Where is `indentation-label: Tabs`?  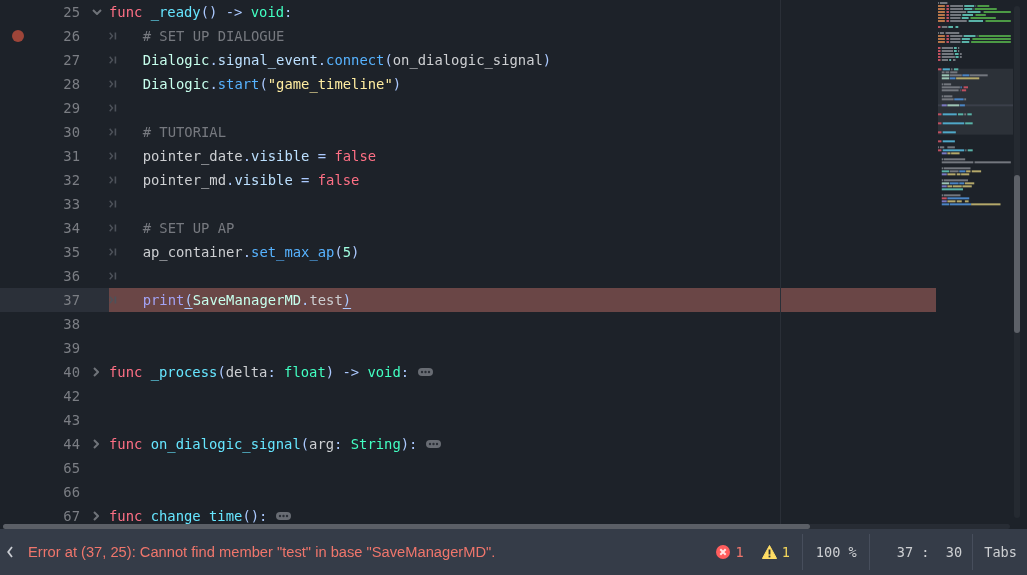 indentation-label: Tabs is located at coordinates (1000, 552).